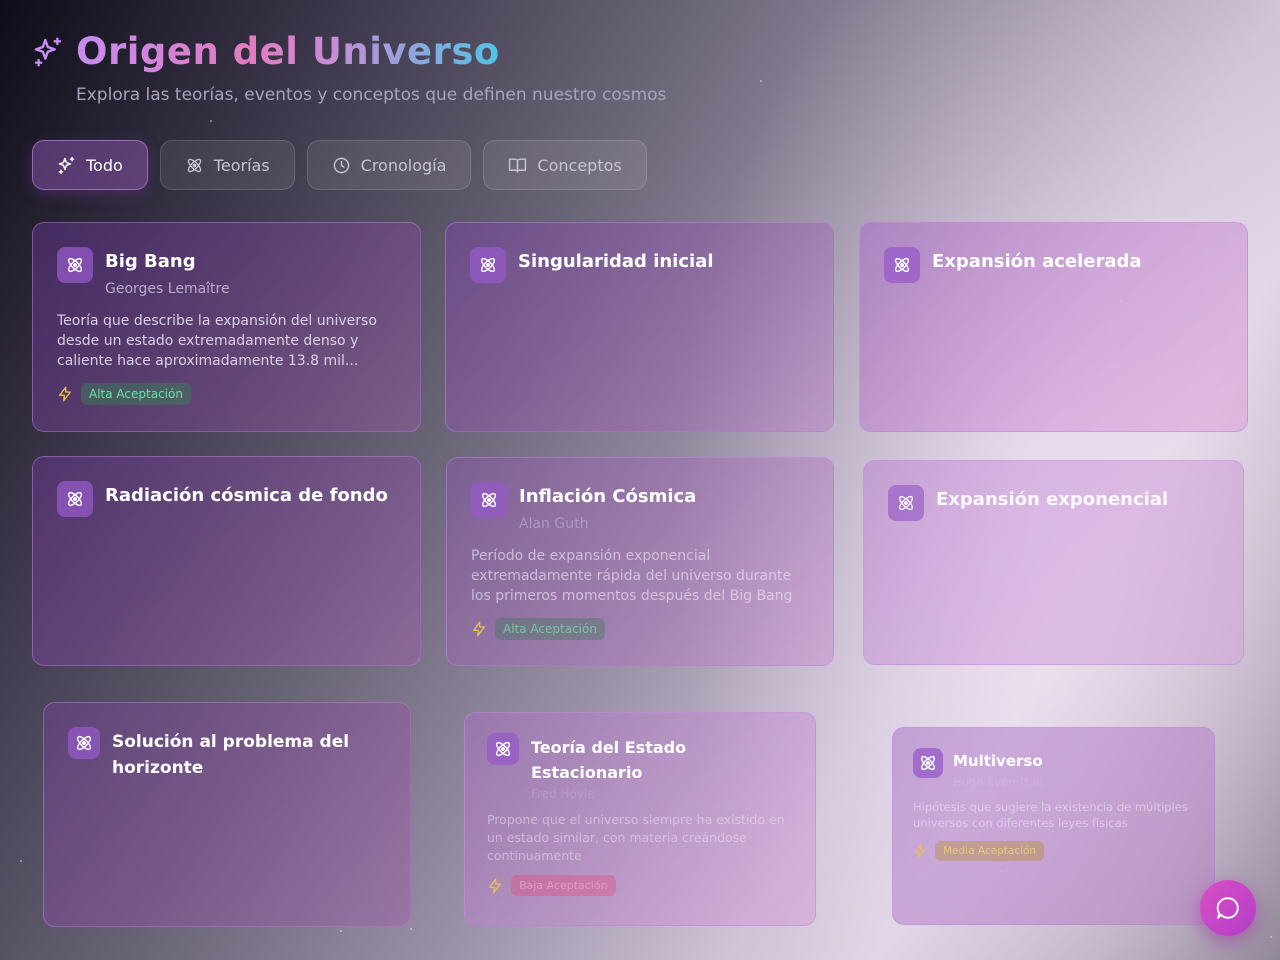 Image resolution: width=1280 pixels, height=960 pixels. I want to click on clock-icon, so click(341, 165).